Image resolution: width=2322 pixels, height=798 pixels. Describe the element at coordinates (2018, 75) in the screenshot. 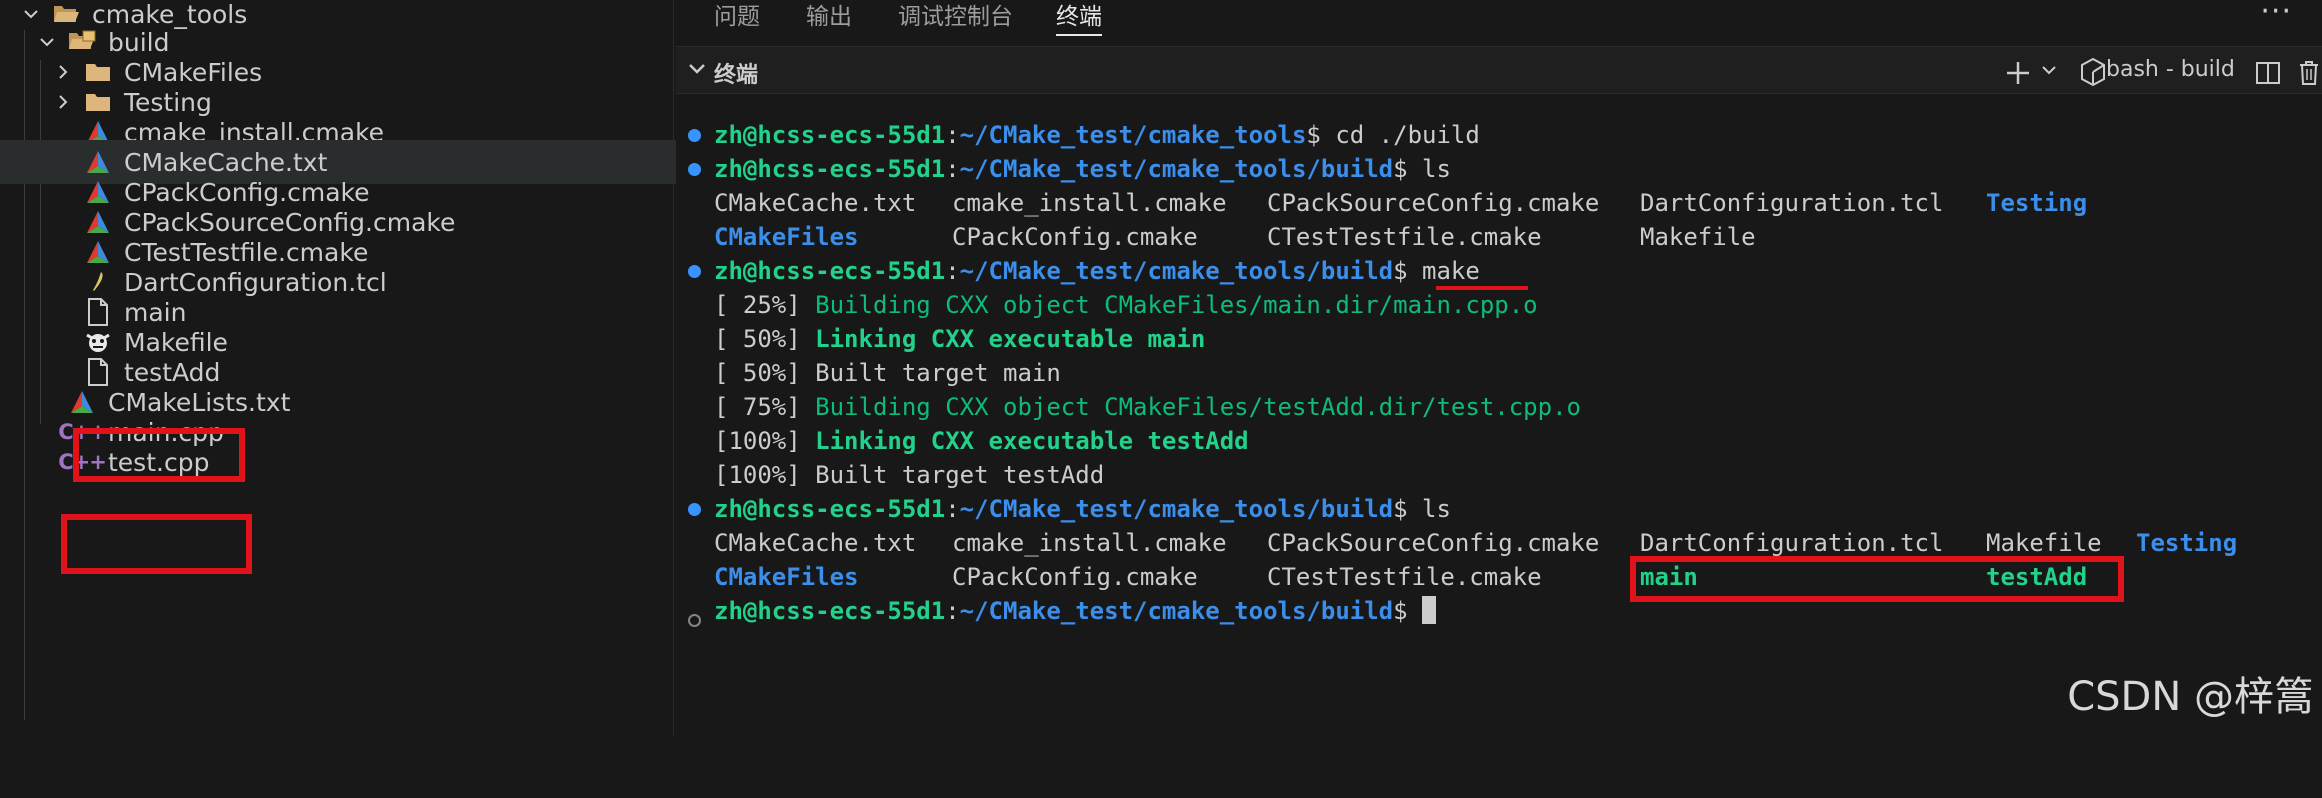

I see `new-terminal-icon` at that location.